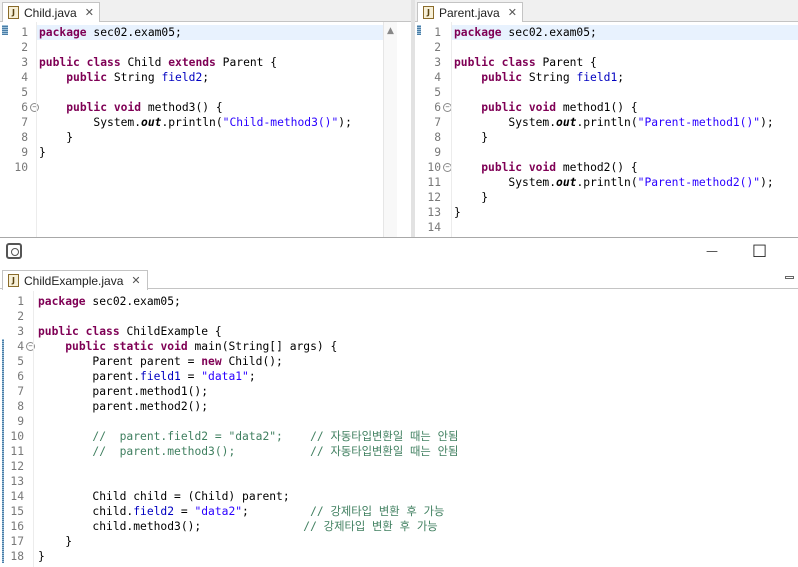  I want to click on code-line: System.out.println("Child-method3()");, so click(195, 122).